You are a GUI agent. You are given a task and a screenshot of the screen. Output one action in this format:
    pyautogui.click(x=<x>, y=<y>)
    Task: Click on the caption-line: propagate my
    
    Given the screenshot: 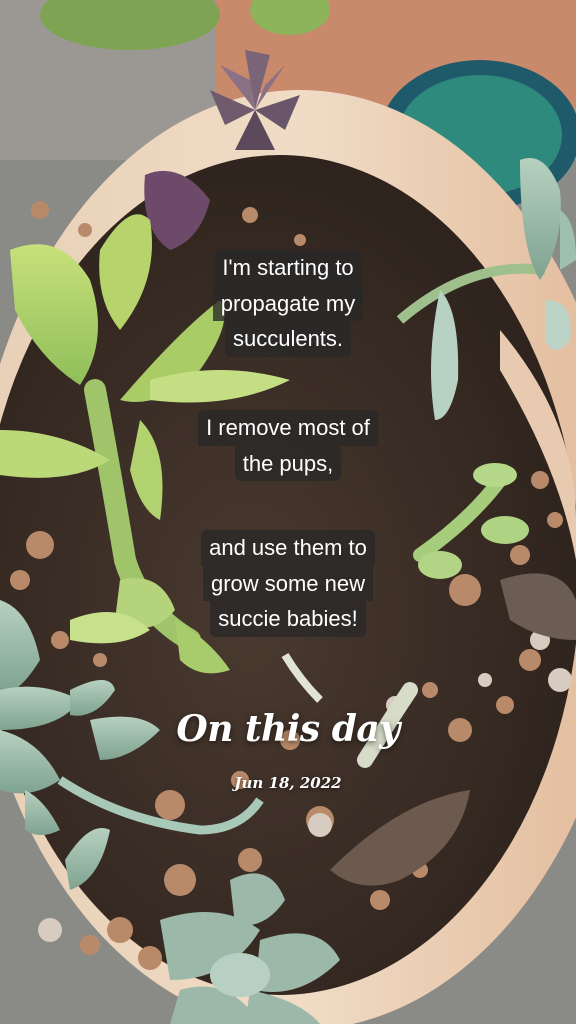 What is the action you would take?
    pyautogui.click(x=288, y=303)
    